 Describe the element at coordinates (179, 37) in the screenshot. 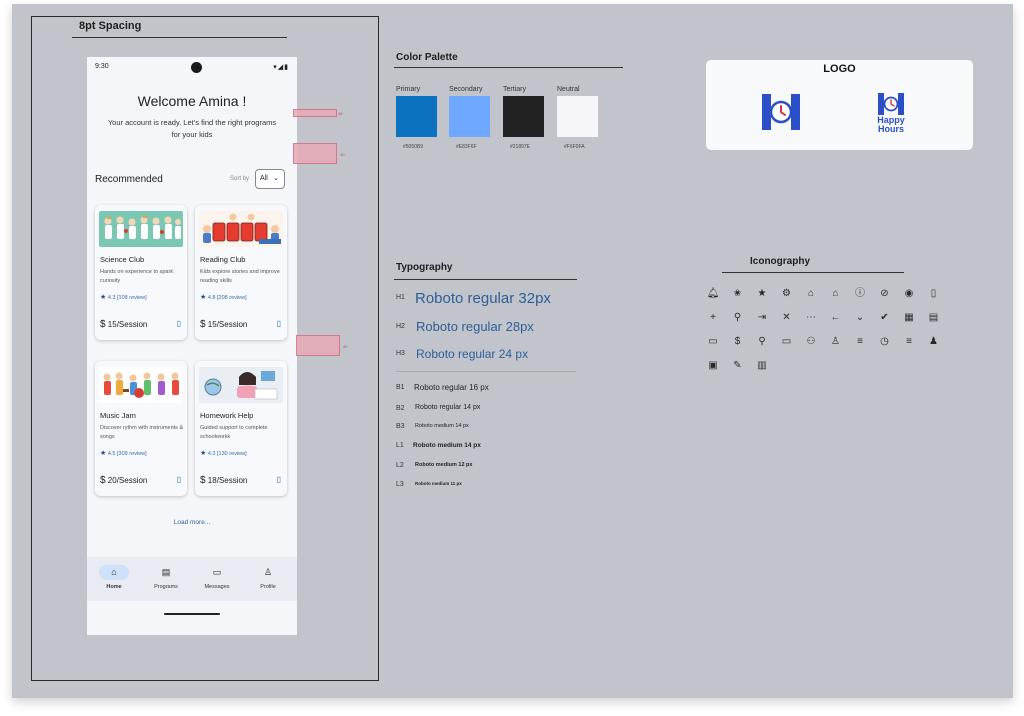

I see `frame-title-underline` at that location.